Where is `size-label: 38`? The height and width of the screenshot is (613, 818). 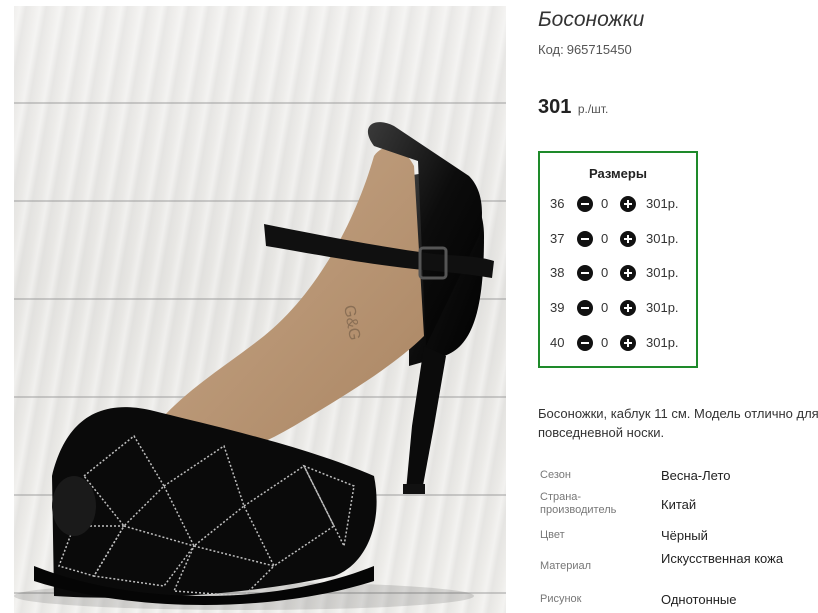 size-label: 38 is located at coordinates (557, 272).